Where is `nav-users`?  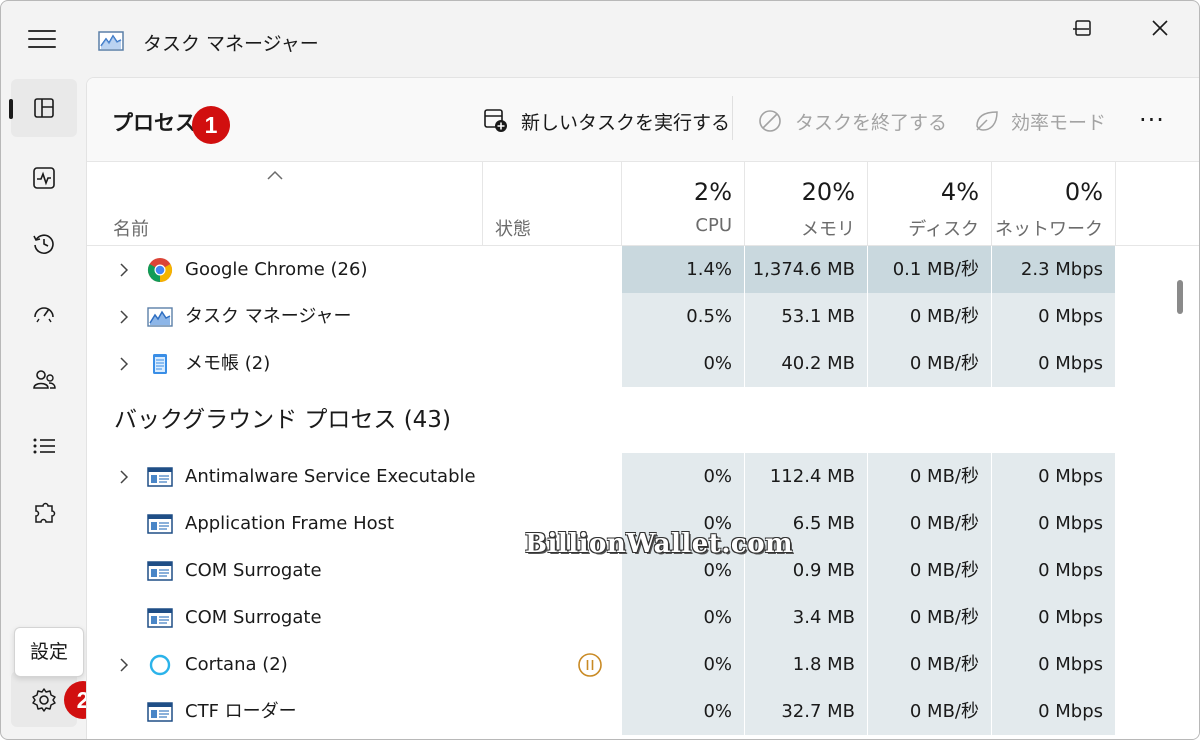
nav-users is located at coordinates (44, 380).